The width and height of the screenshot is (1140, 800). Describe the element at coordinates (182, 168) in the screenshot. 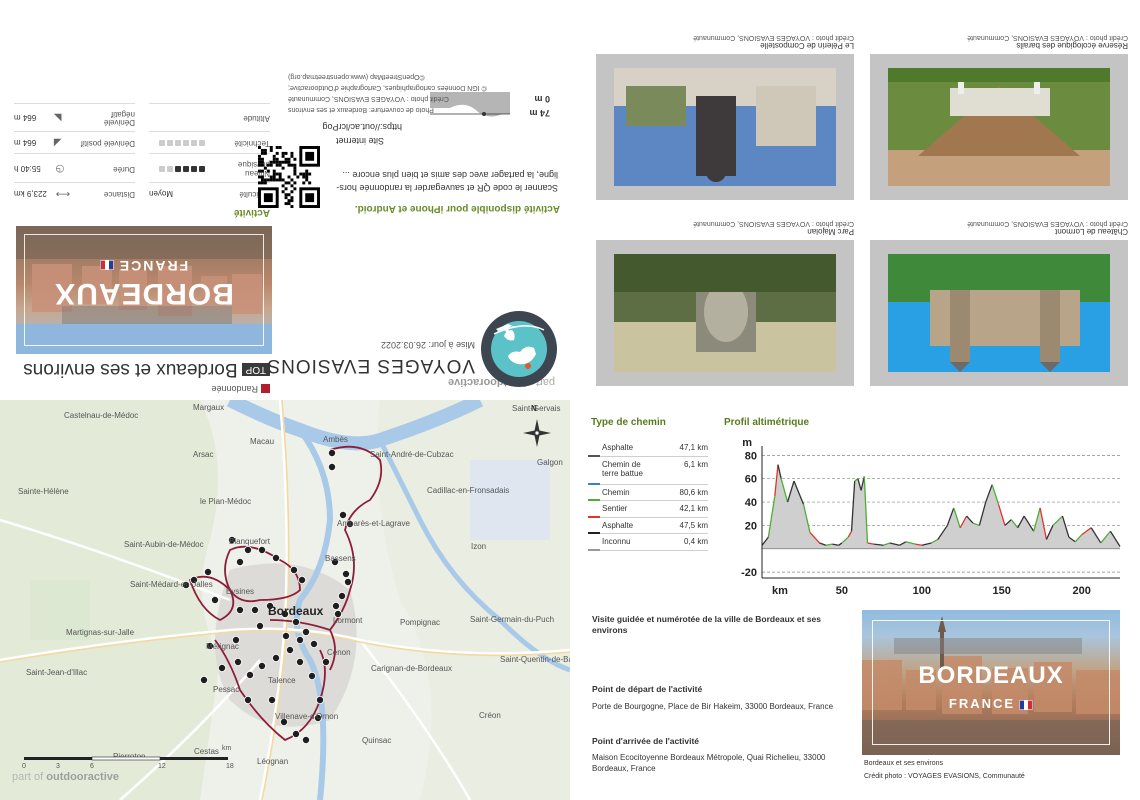

I see `level-dots` at that location.